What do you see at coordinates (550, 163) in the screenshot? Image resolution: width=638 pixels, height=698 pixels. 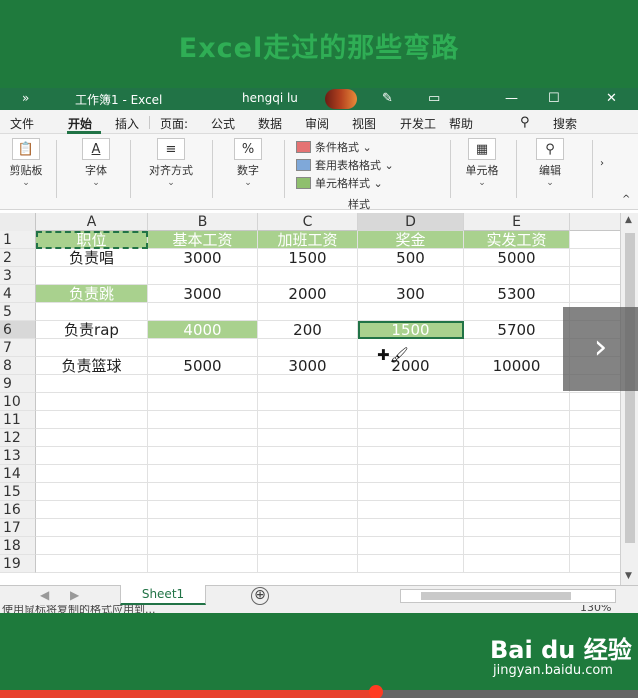 I see `editing-group: ⚲ 编辑 ⌄` at bounding box center [550, 163].